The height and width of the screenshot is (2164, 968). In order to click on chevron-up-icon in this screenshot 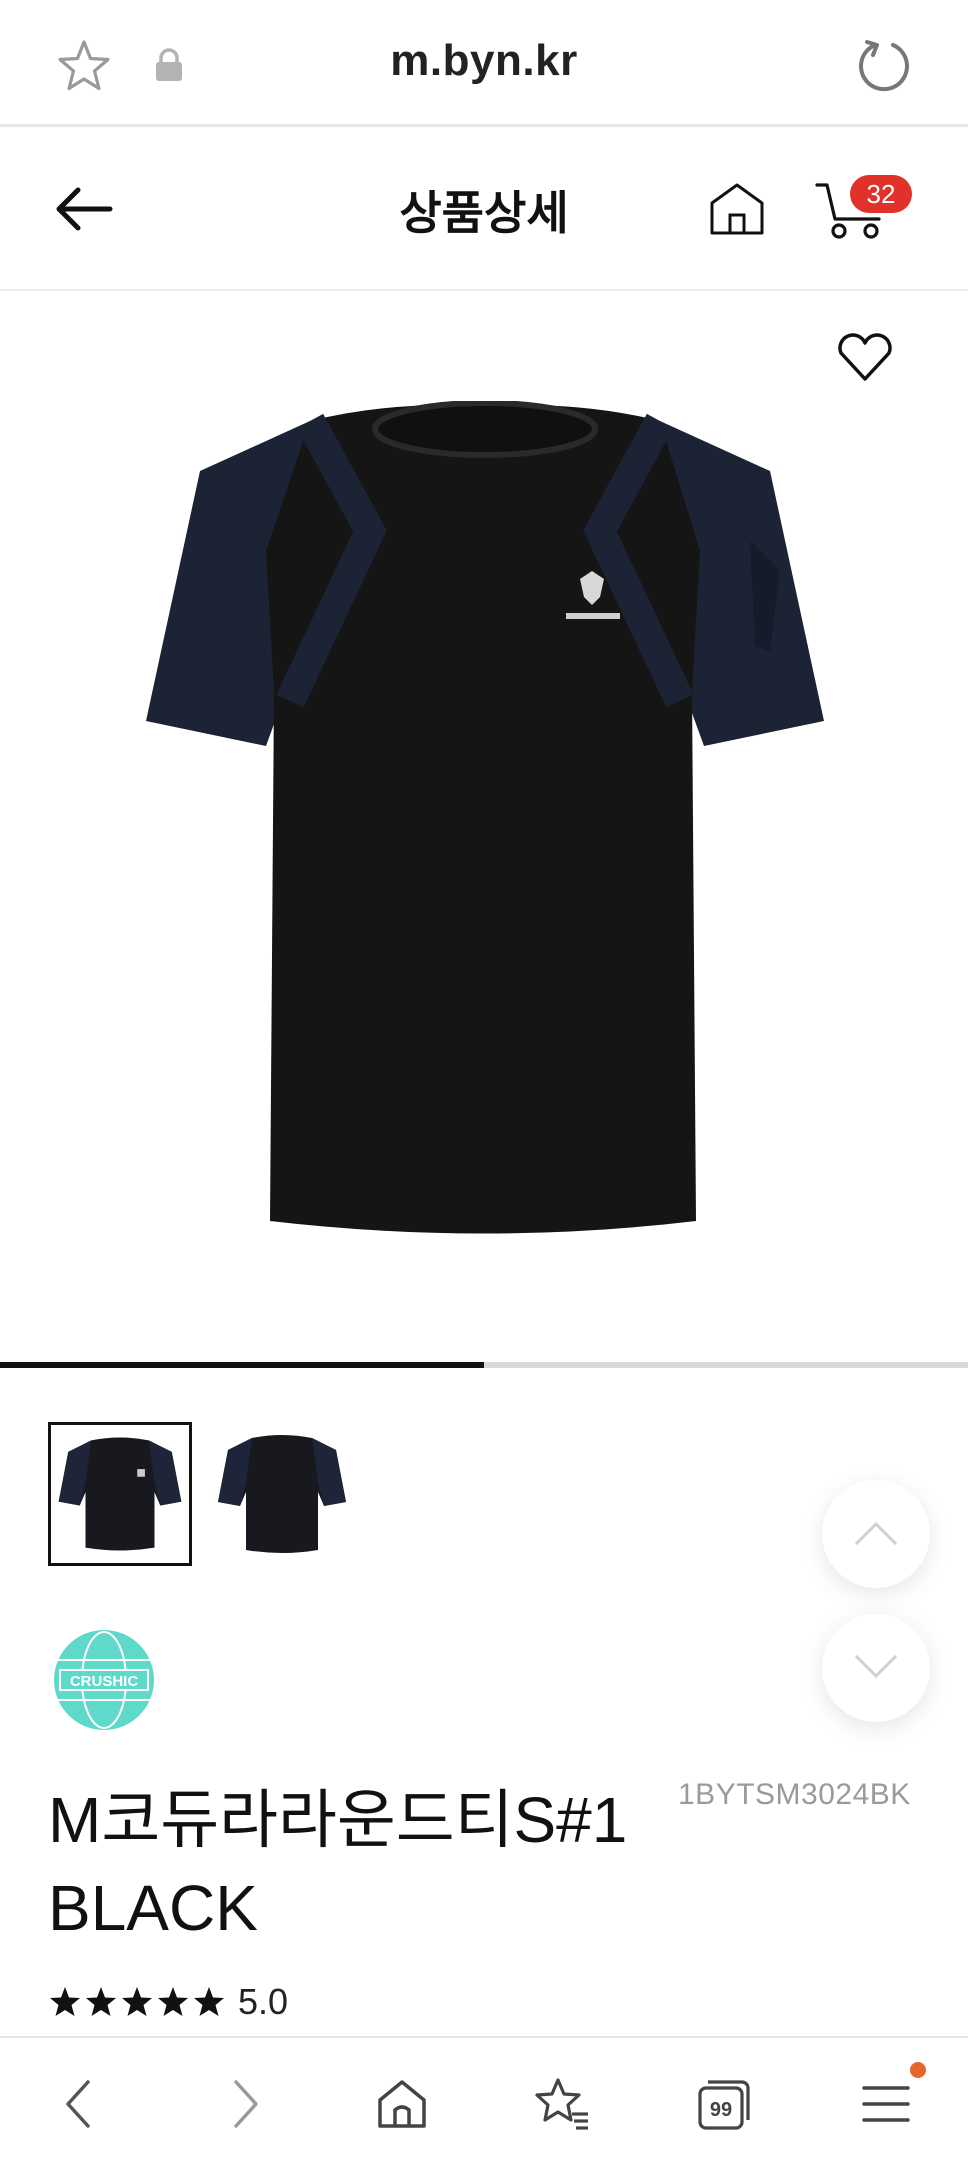, I will do `click(876, 1533)`.